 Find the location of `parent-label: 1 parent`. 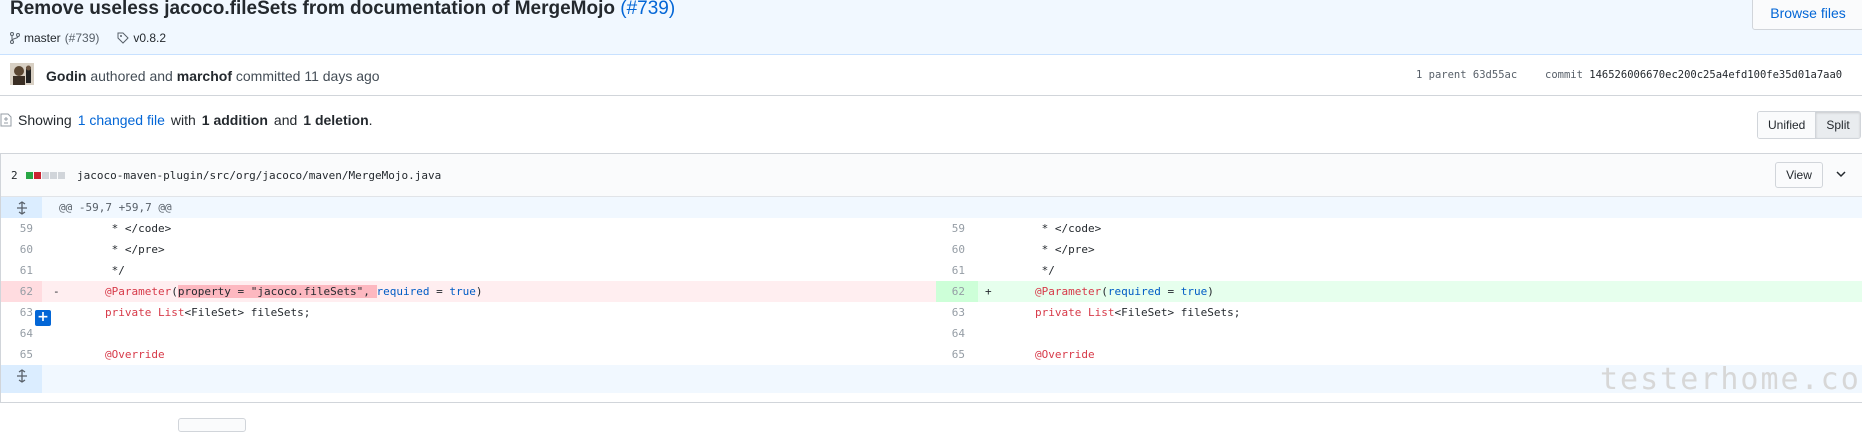

parent-label: 1 parent is located at coordinates (1441, 75).